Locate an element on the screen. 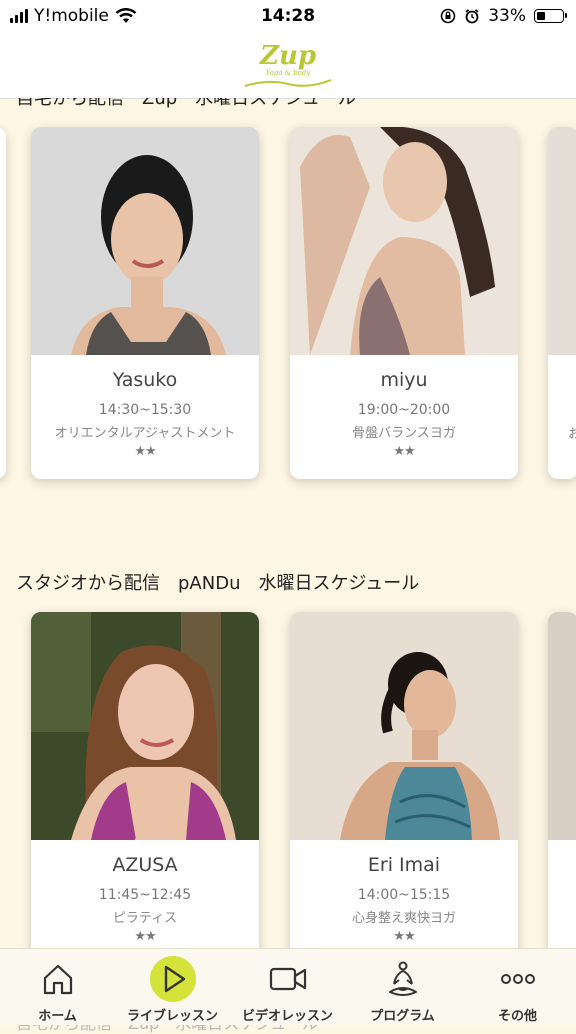 This screenshot has width=576, height=1034. video-camera-icon is located at coordinates (287, 979).